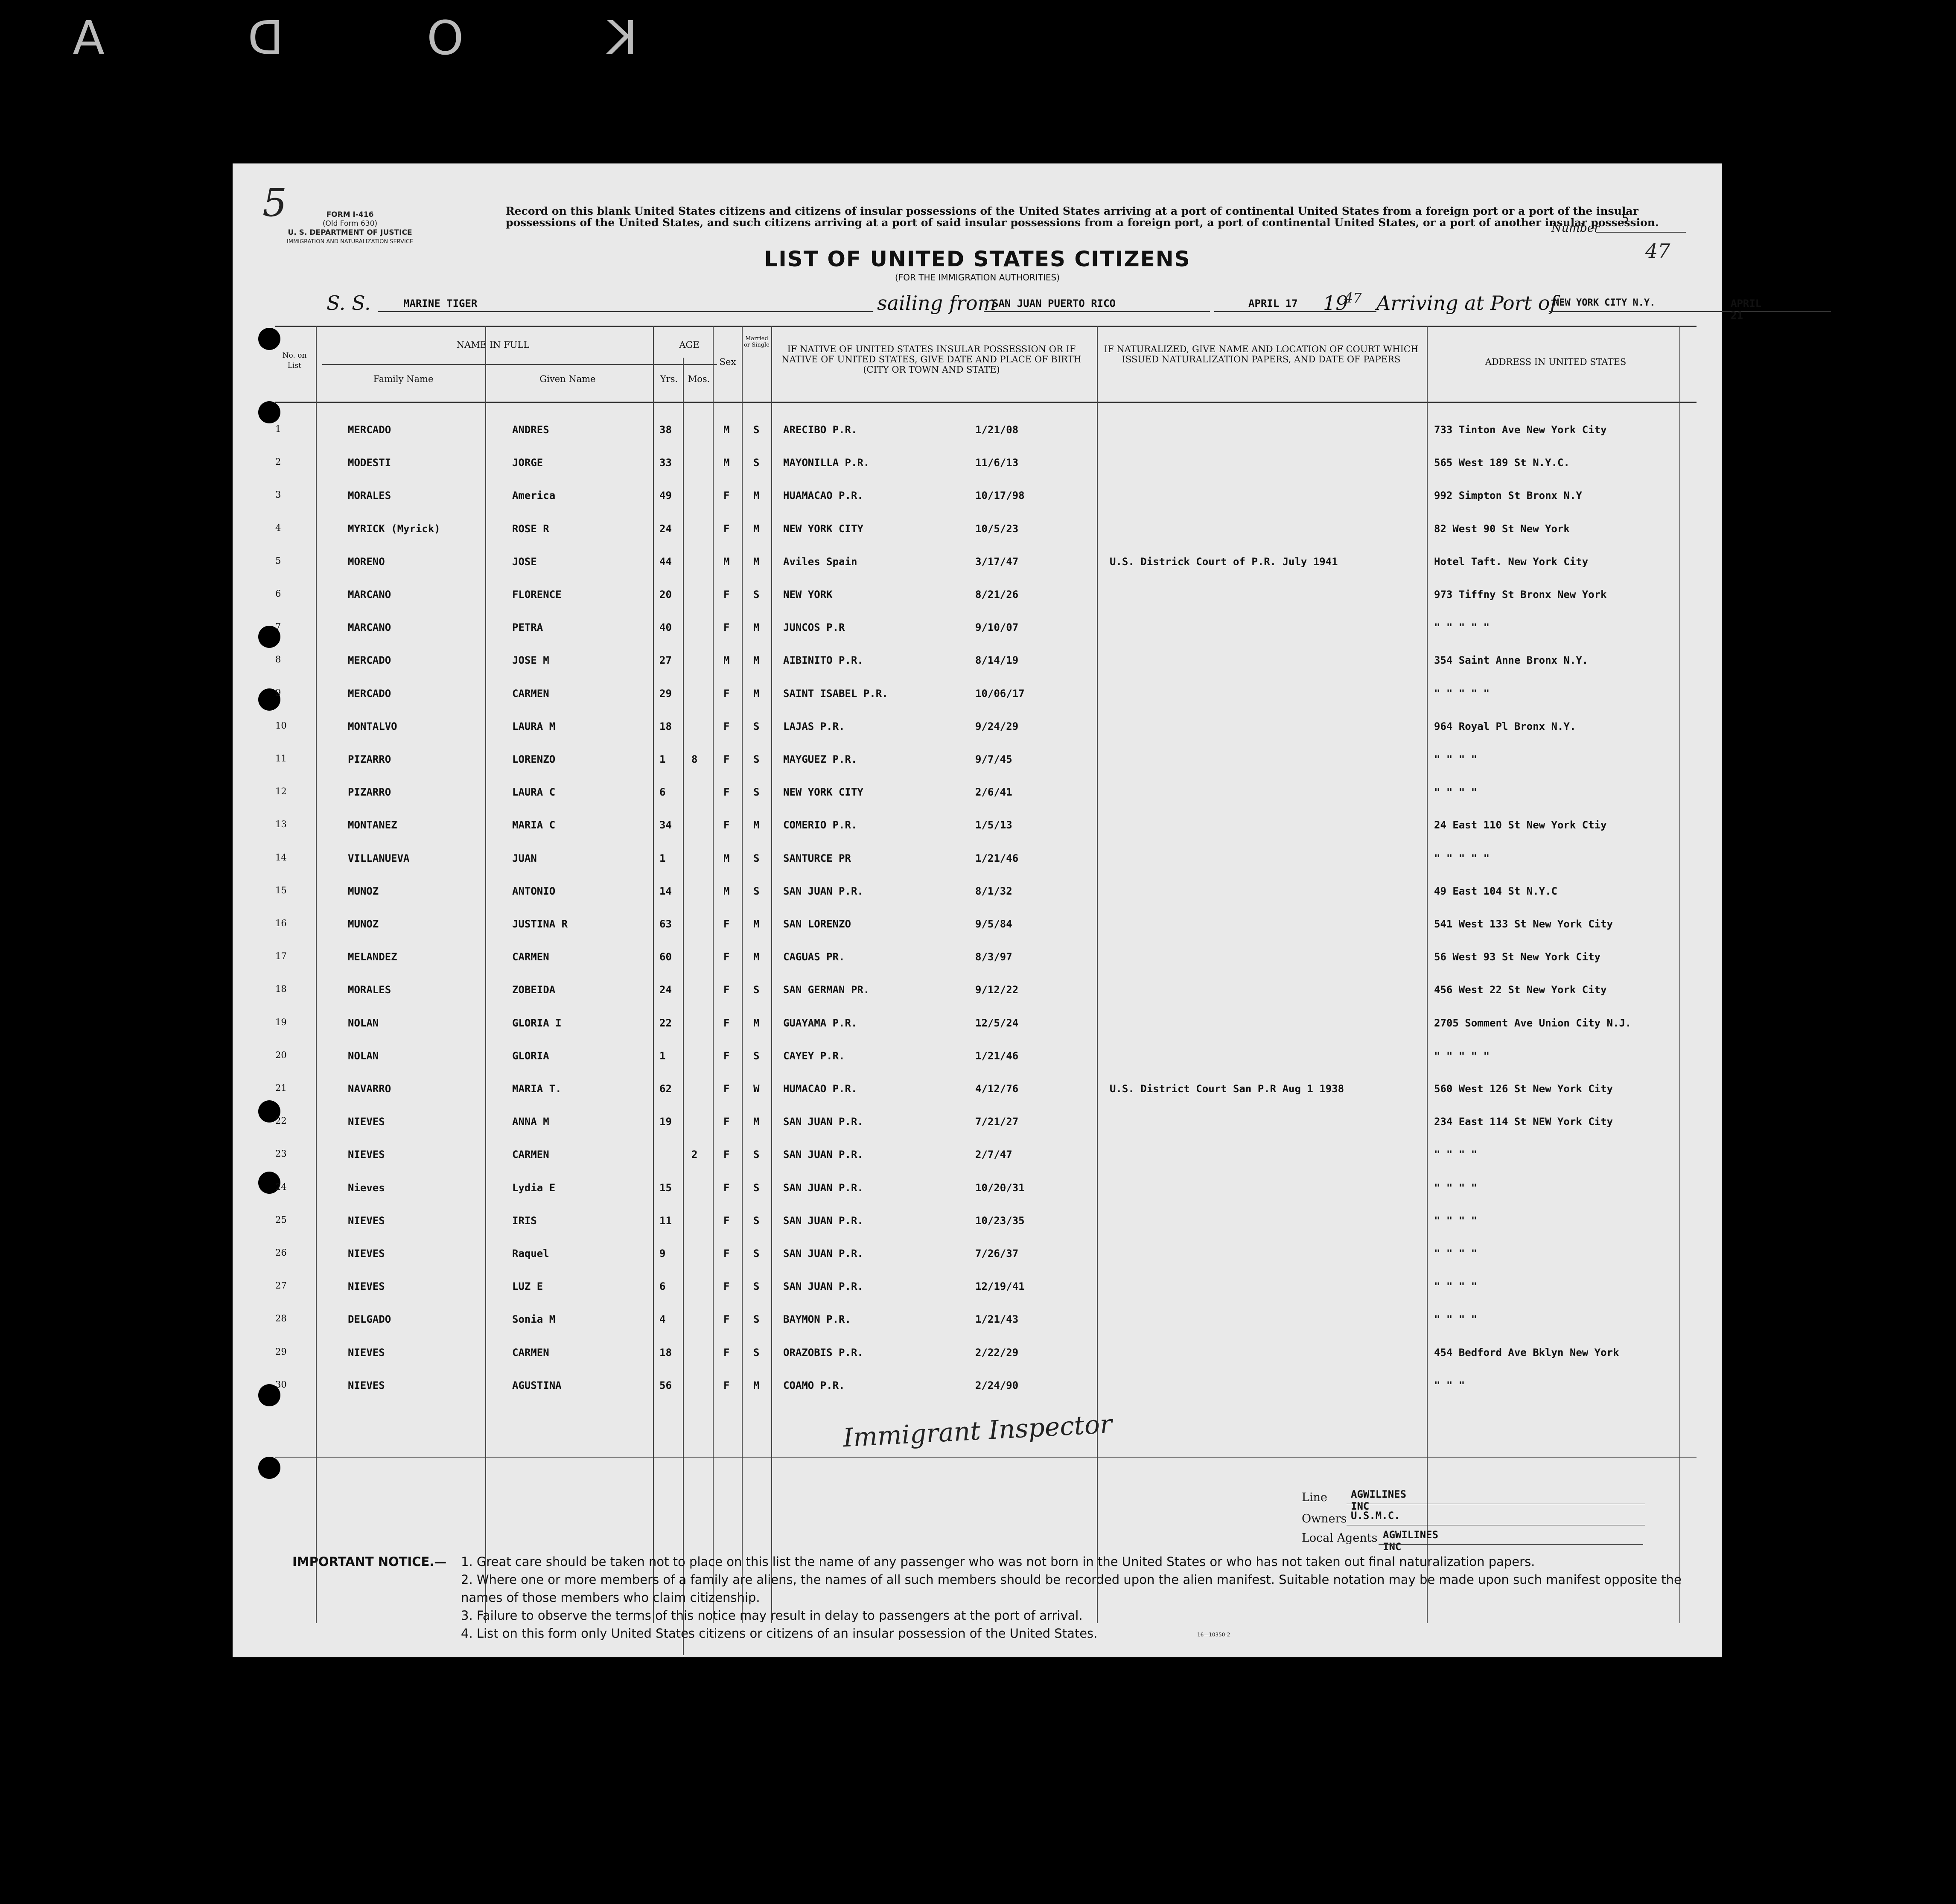 This screenshot has height=1904, width=1956. I want to click on col-yrs: Yrs., so click(669, 379).